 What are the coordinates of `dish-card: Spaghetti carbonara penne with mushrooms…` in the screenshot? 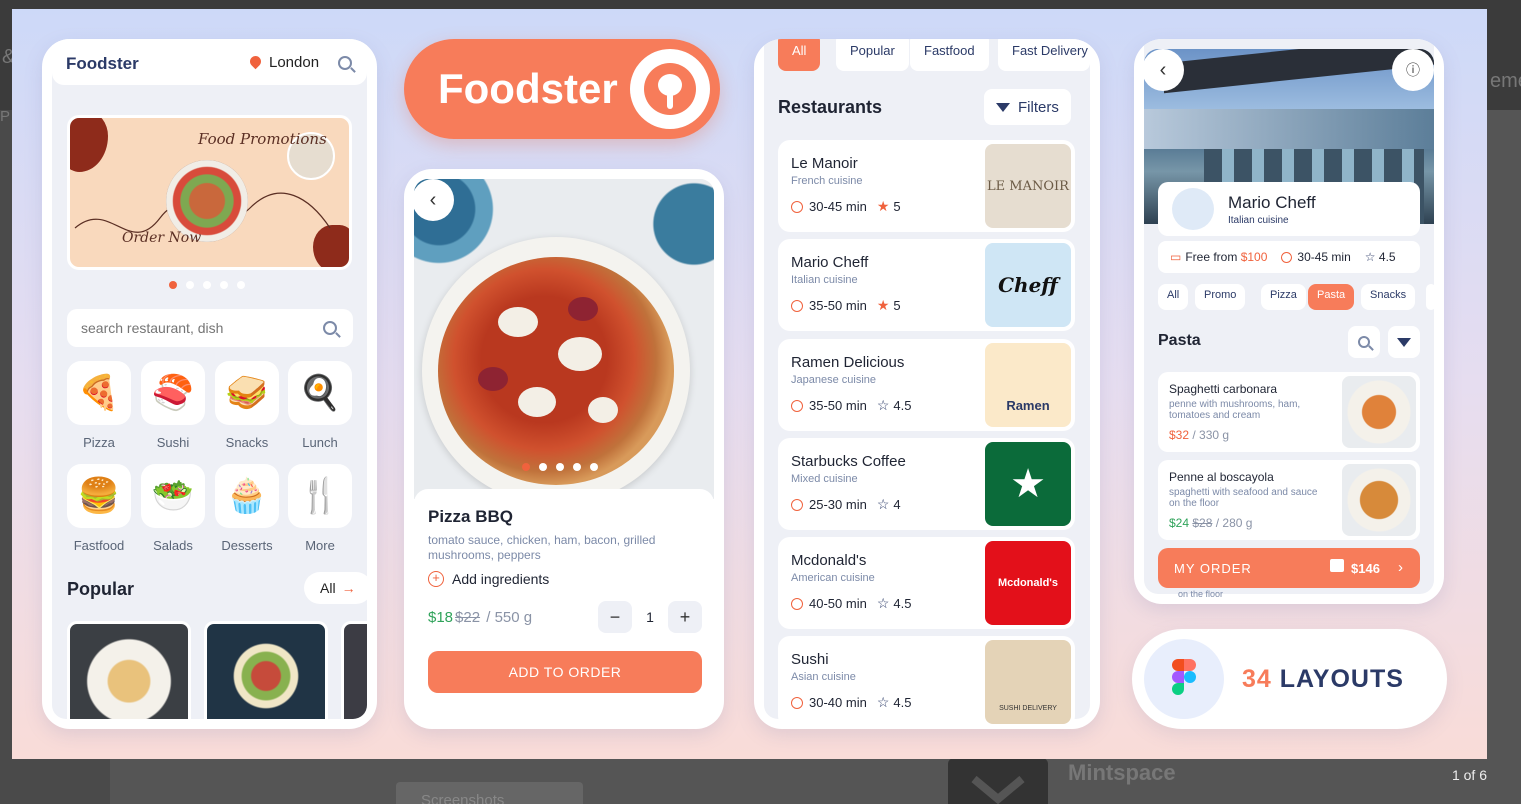 It's located at (1289, 412).